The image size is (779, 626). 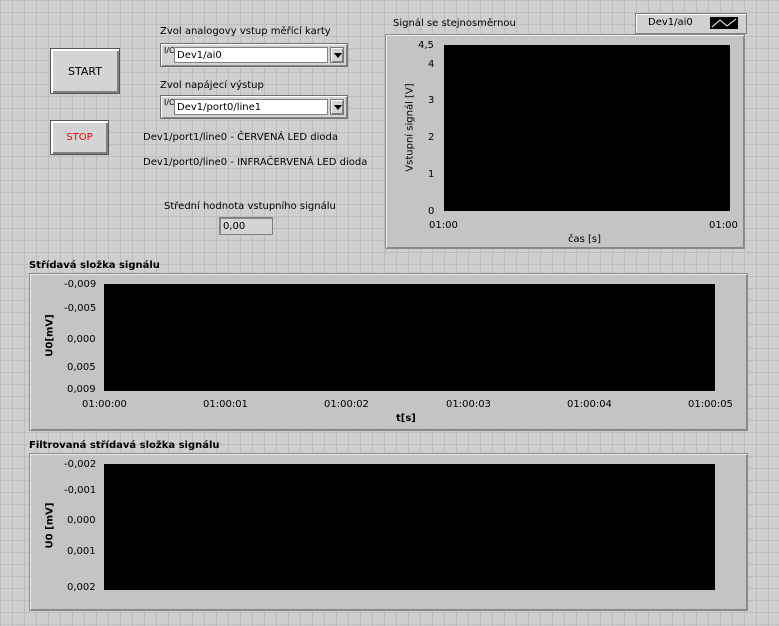 What do you see at coordinates (81, 551) in the screenshot?
I see `y-tick-label: 0,001` at bounding box center [81, 551].